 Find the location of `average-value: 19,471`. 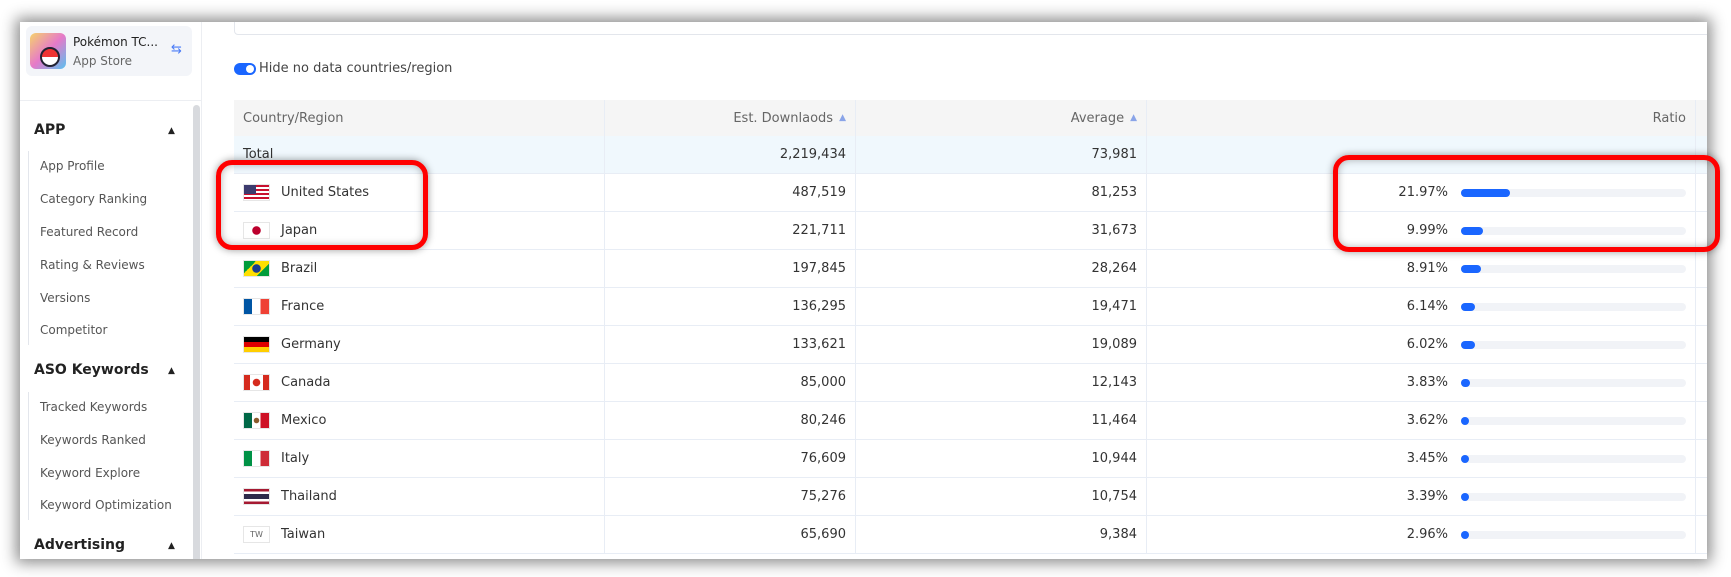

average-value: 19,471 is located at coordinates (1114, 306).